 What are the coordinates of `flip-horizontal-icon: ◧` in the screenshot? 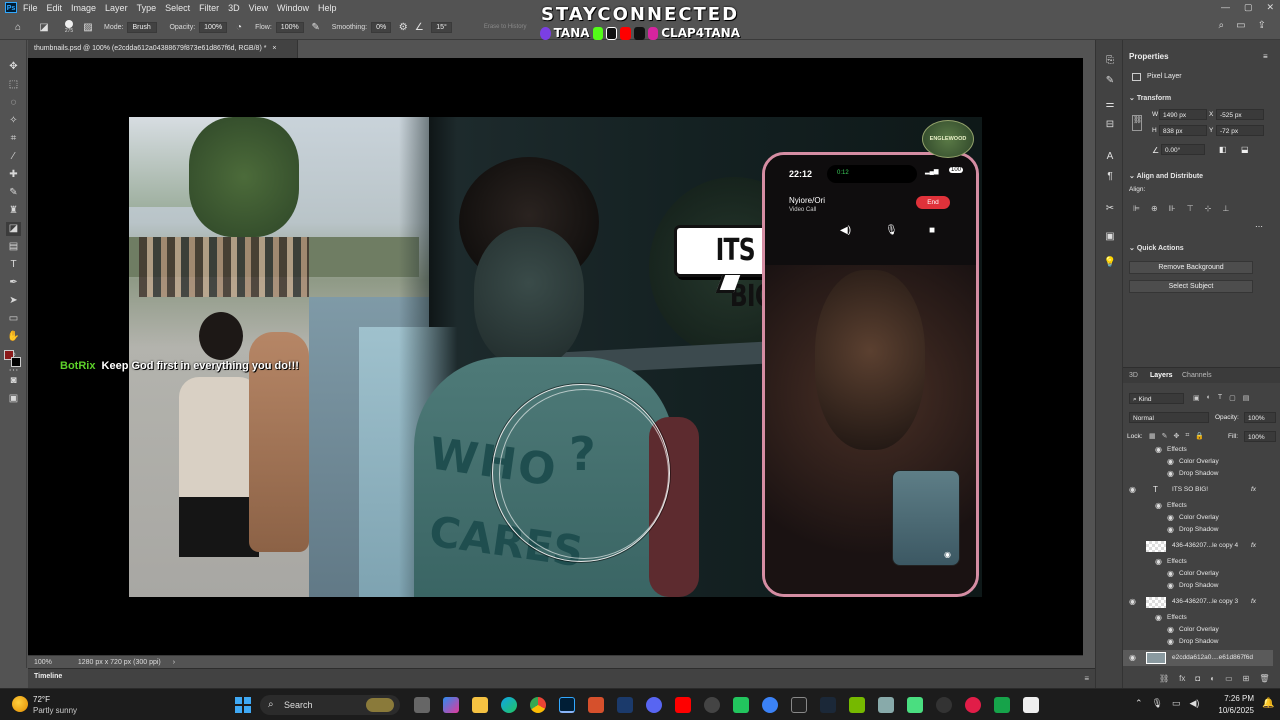 It's located at (1223, 149).